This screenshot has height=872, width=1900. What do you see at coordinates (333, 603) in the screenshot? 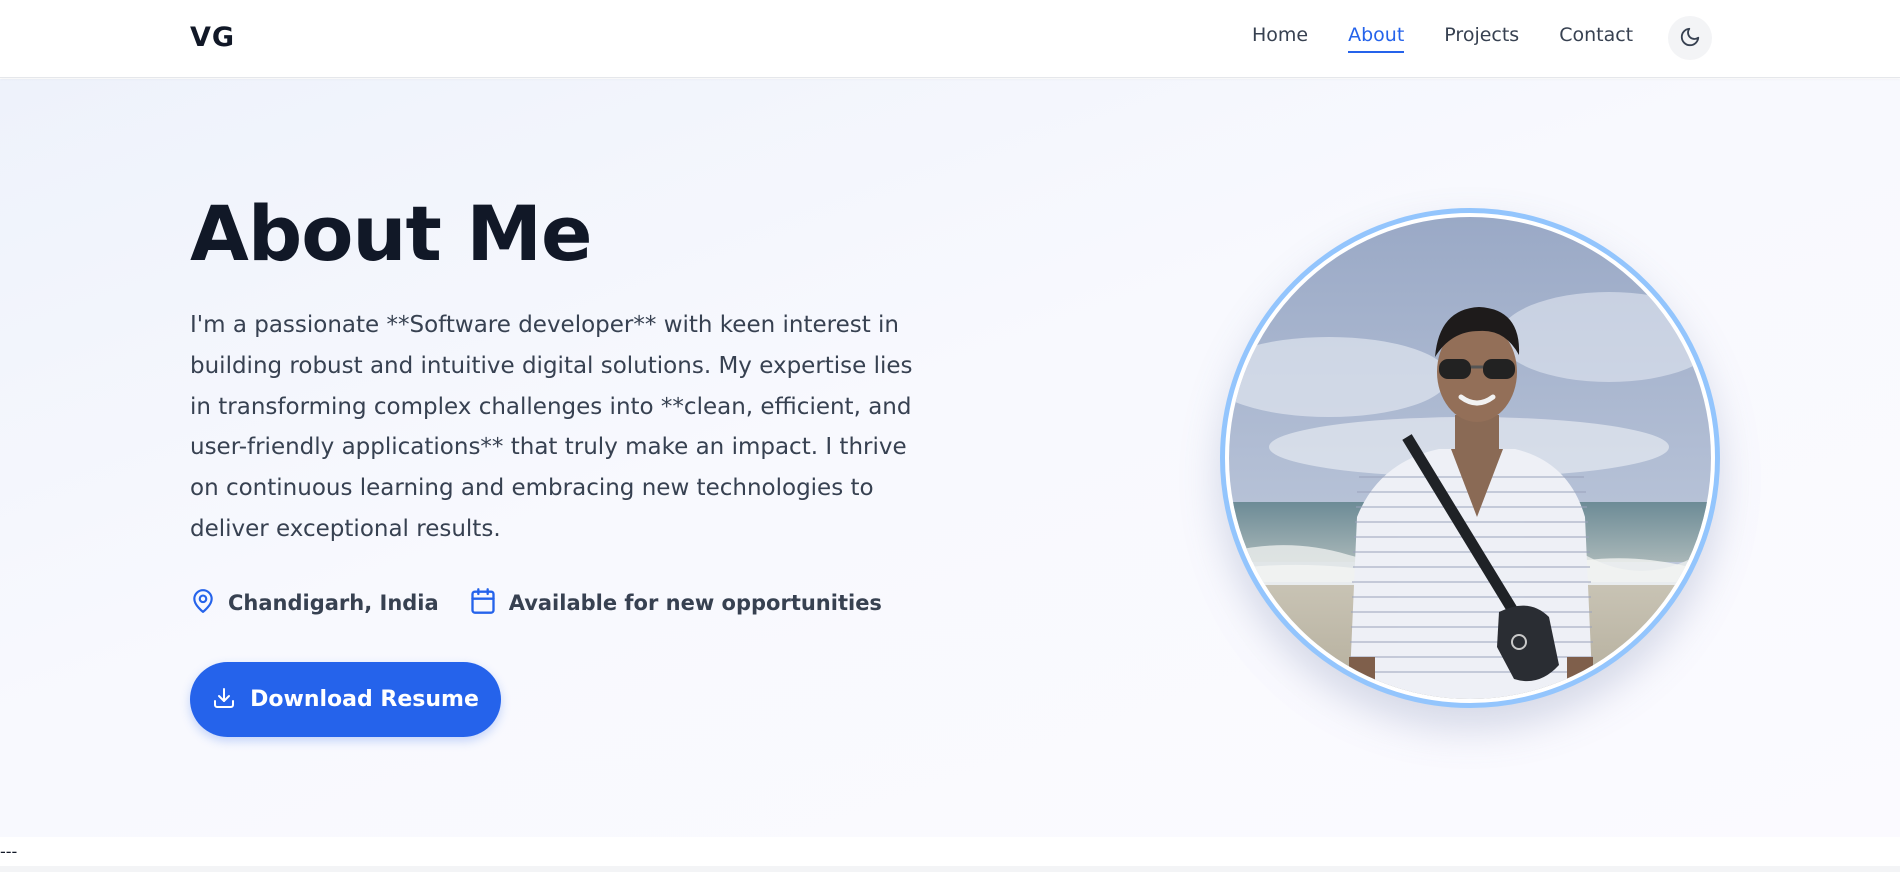
I see `location-text: Chandigarh, India` at bounding box center [333, 603].